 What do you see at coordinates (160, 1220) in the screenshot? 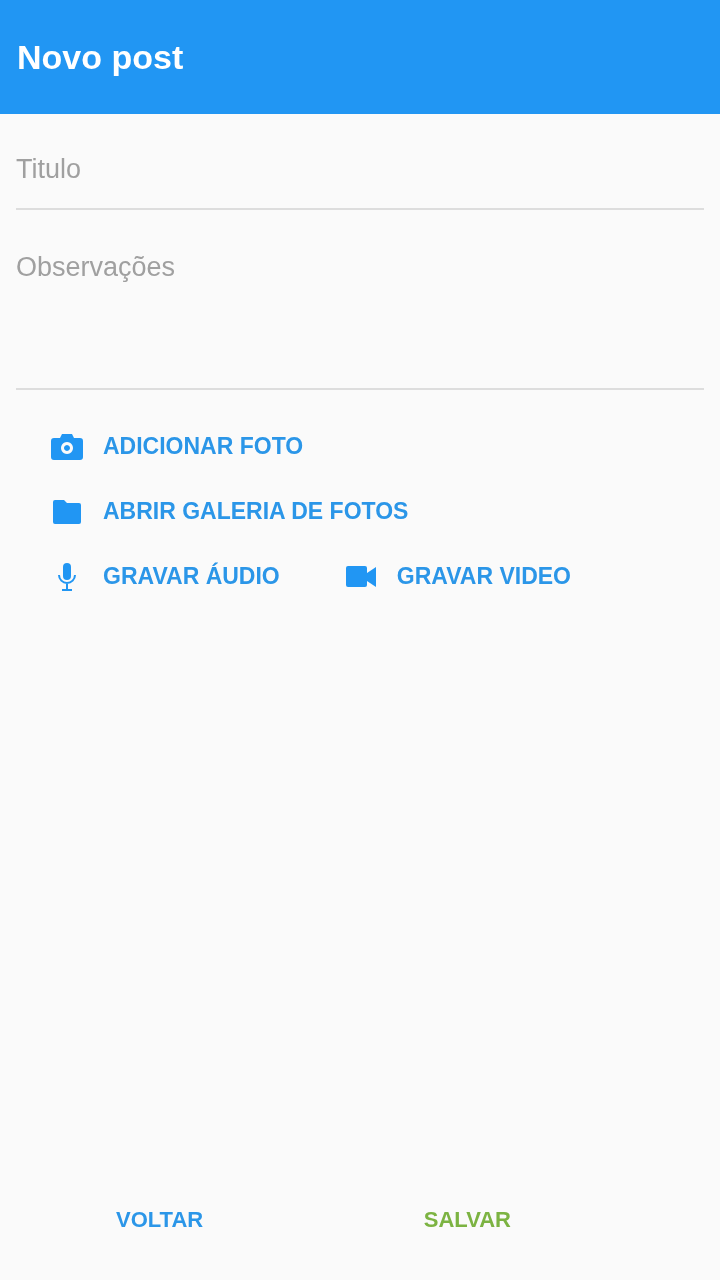
I see `back-button: VOLTAR` at bounding box center [160, 1220].